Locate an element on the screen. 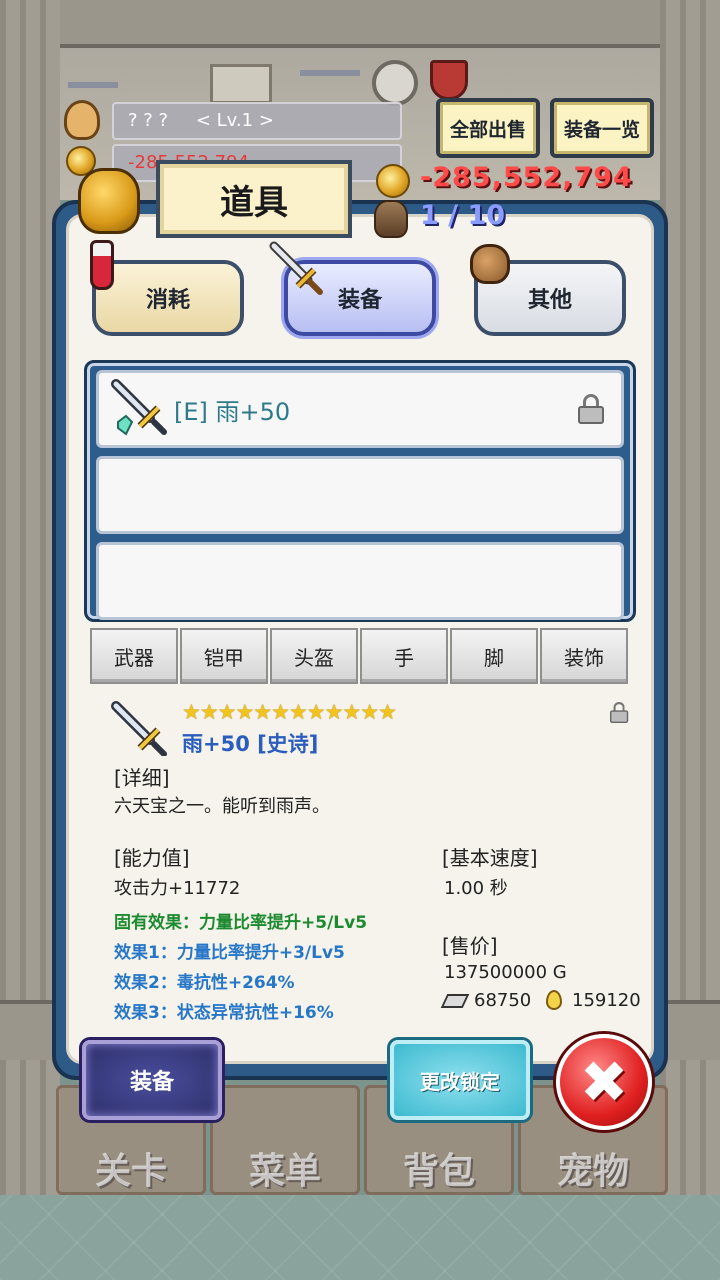 This screenshot has height=1280, width=720. potion-icon is located at coordinates (102, 265).